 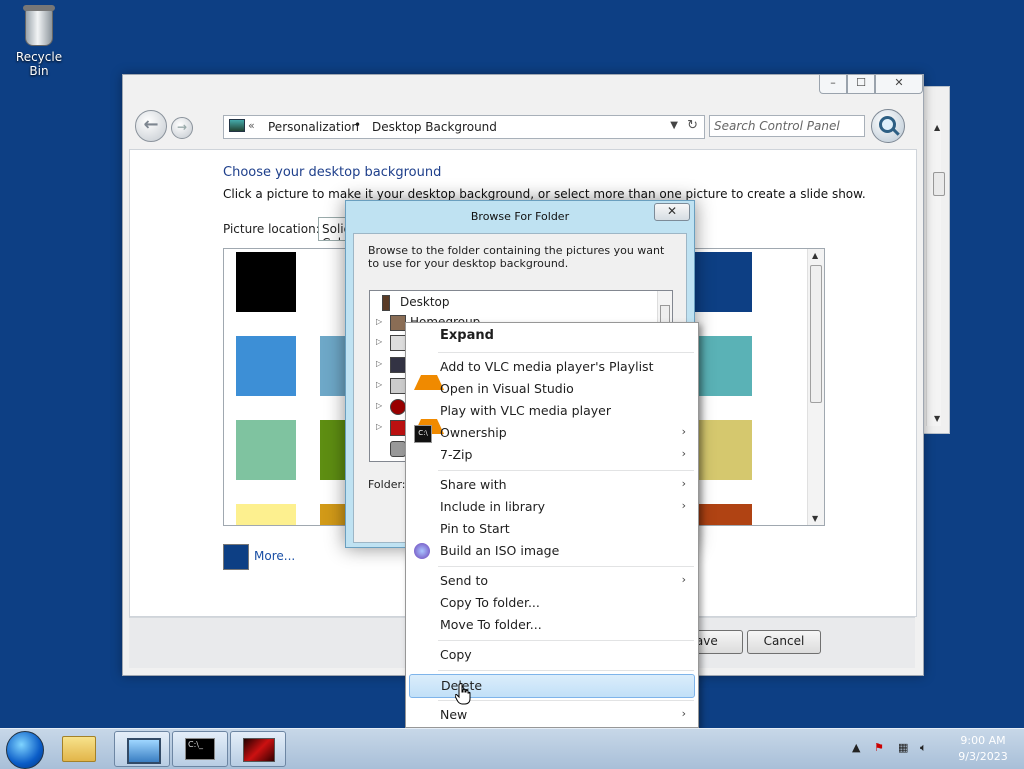 I want to click on breadcrumb-overflow-icon: «, so click(x=251, y=125).